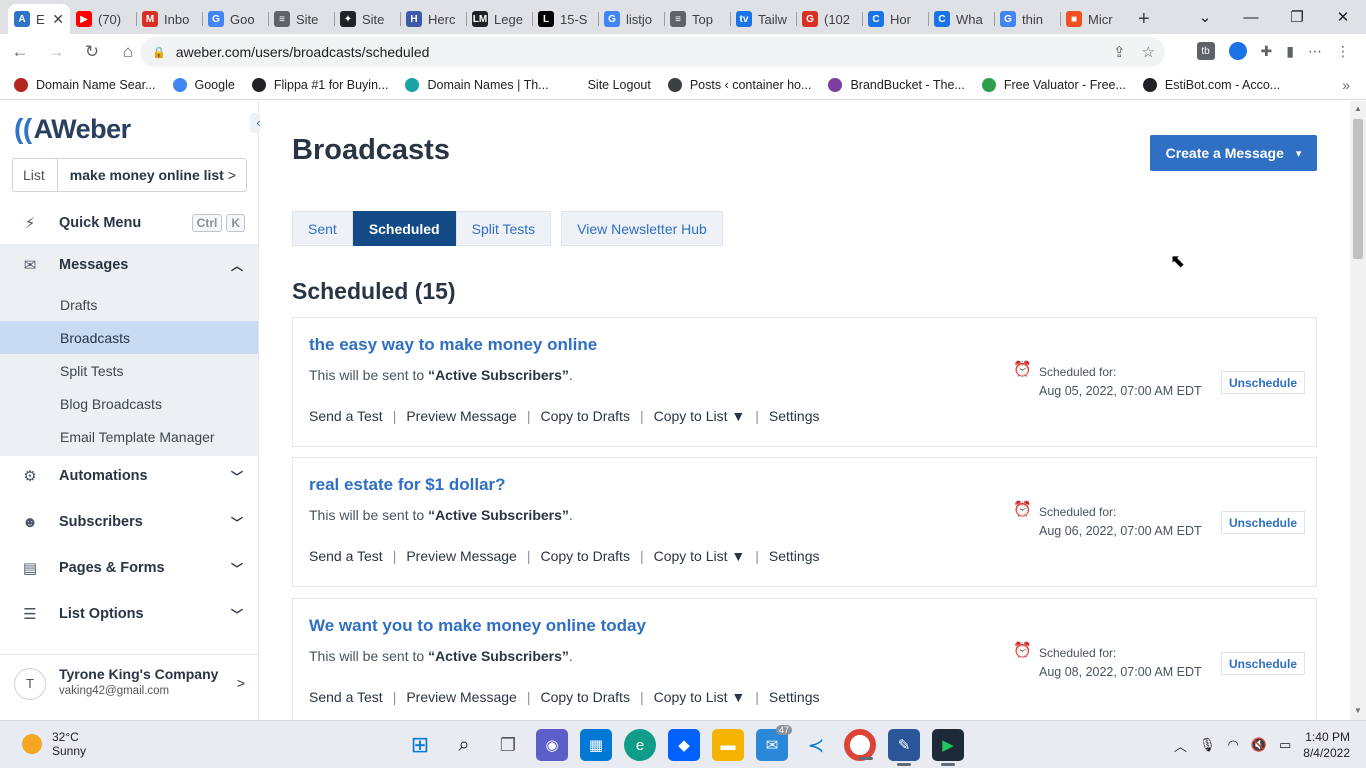 The image size is (1366, 768). I want to click on forward-icon: →, so click(56, 52).